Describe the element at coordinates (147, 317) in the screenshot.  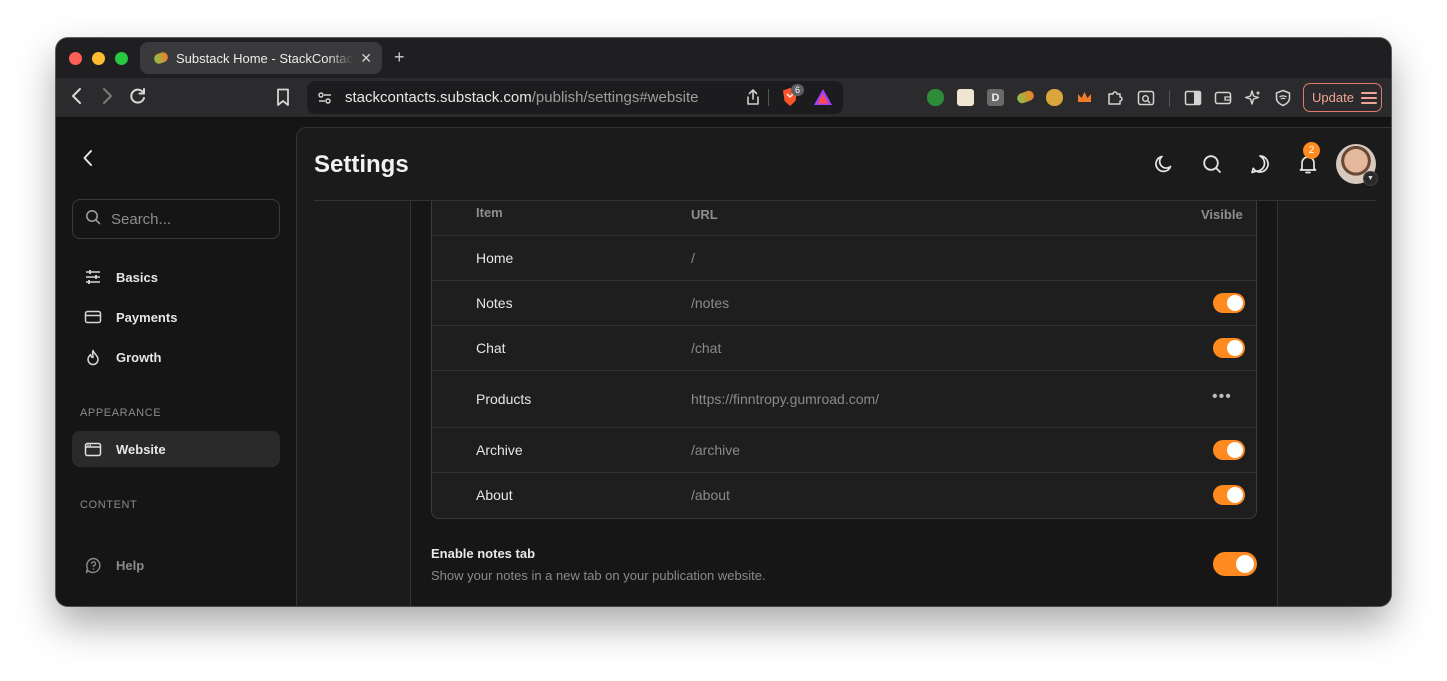
I see `sidebar-item-label: Payments` at that location.